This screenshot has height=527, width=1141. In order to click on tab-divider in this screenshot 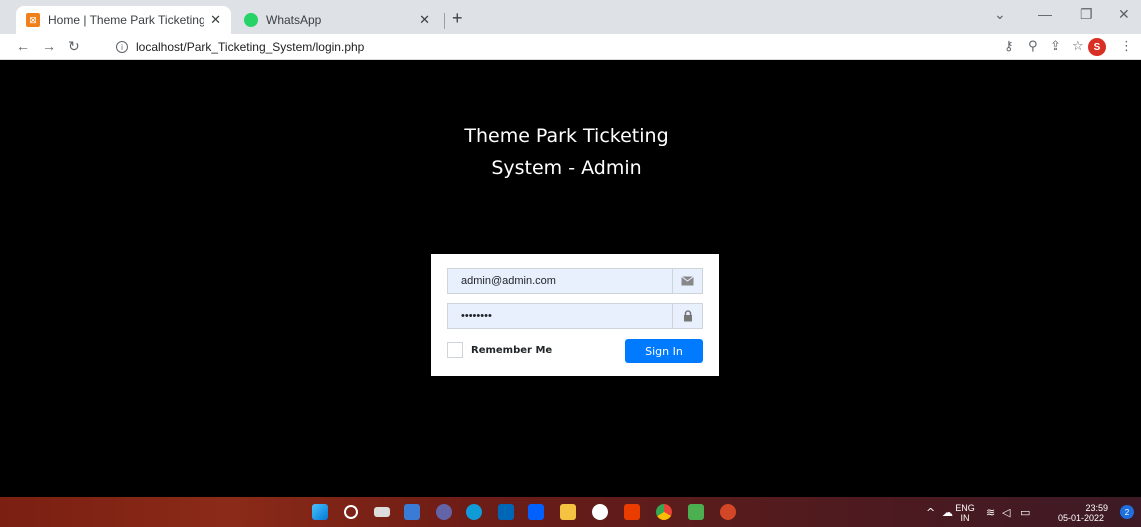, I will do `click(444, 21)`.